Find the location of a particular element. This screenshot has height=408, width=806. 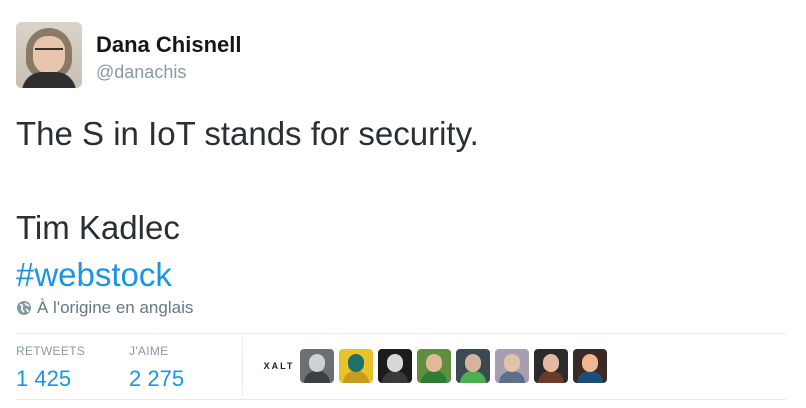

likes-count: 2 275 is located at coordinates (157, 378).